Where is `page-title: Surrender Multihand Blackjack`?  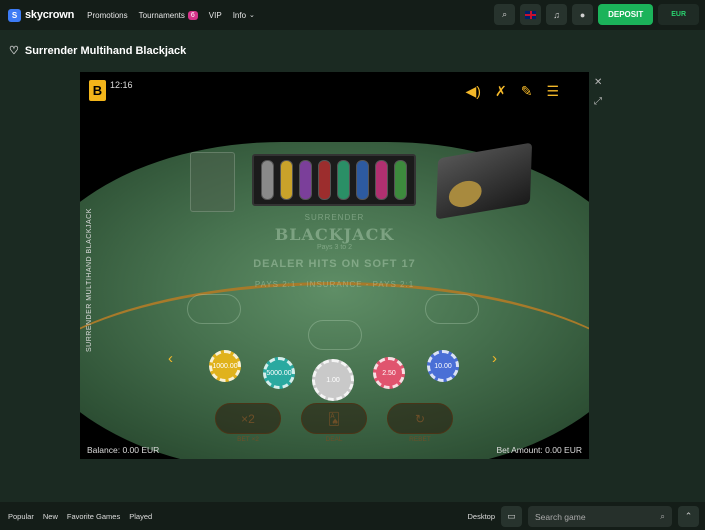
page-title: Surrender Multihand Blackjack is located at coordinates (105, 50).